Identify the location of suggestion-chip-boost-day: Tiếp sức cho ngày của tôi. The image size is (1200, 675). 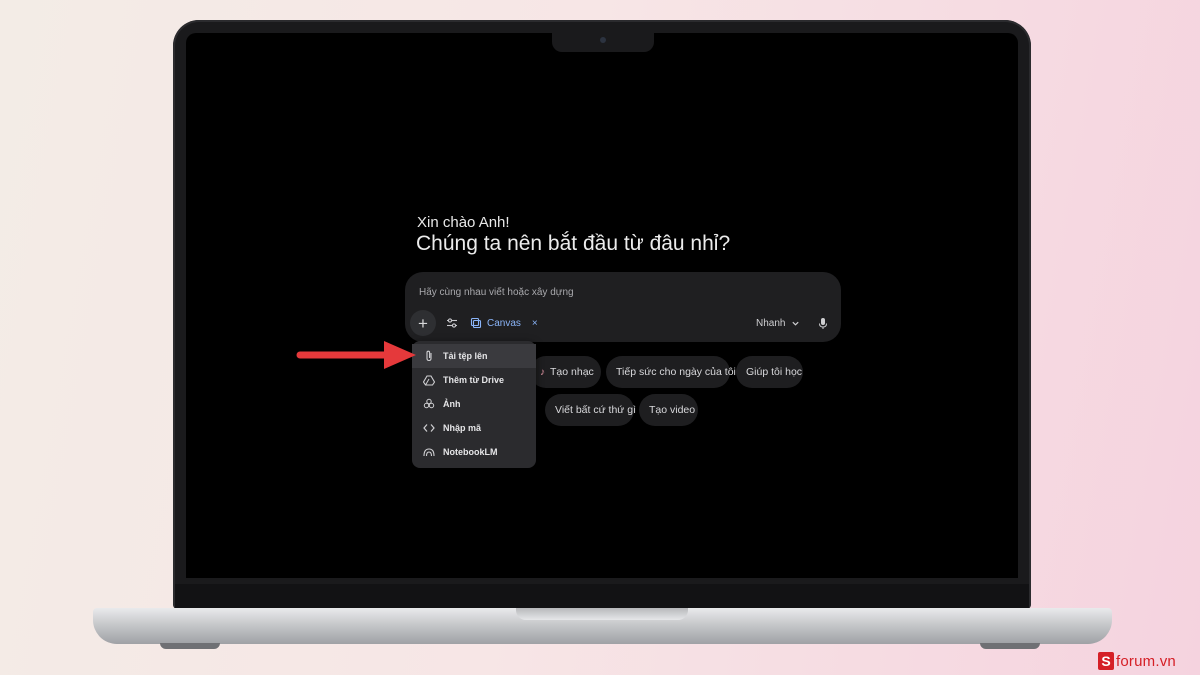
(671, 372).